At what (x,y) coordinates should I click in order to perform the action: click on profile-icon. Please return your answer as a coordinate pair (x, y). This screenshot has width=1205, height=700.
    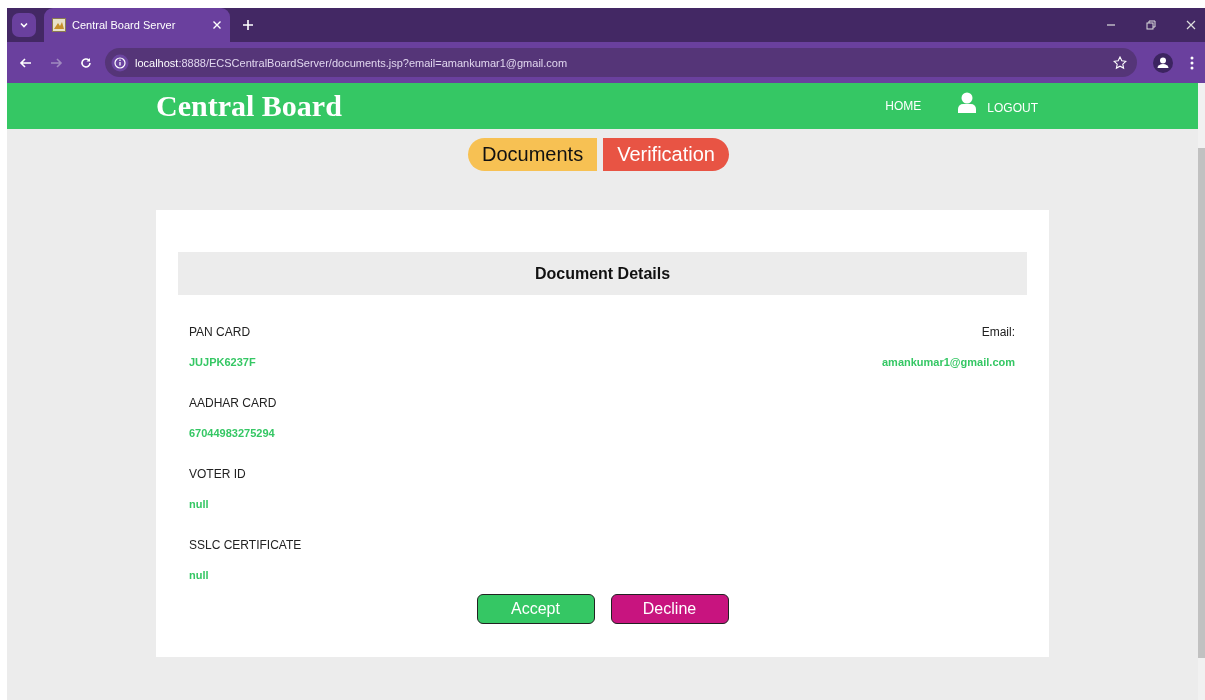
    Looking at the image, I should click on (1163, 62).